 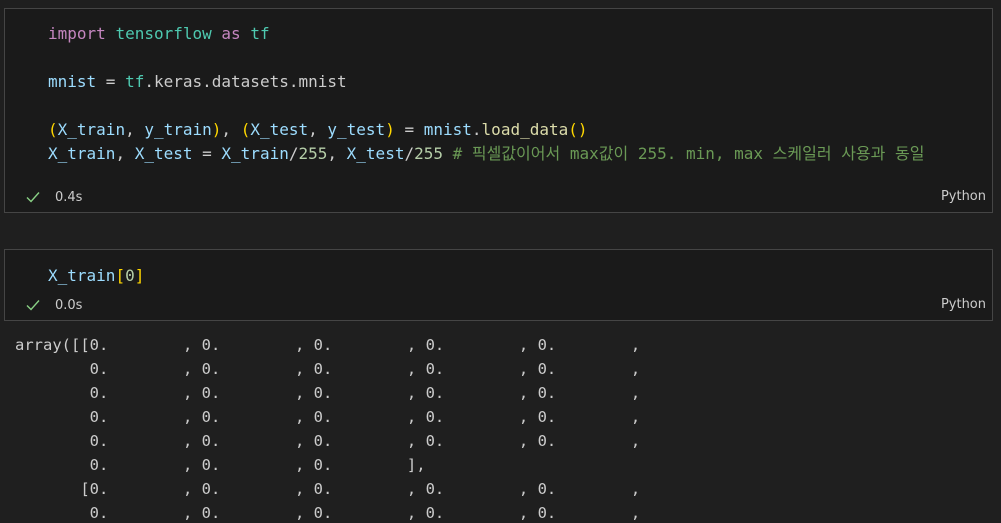 I want to click on code-token: y_train, so click(x=178, y=129).